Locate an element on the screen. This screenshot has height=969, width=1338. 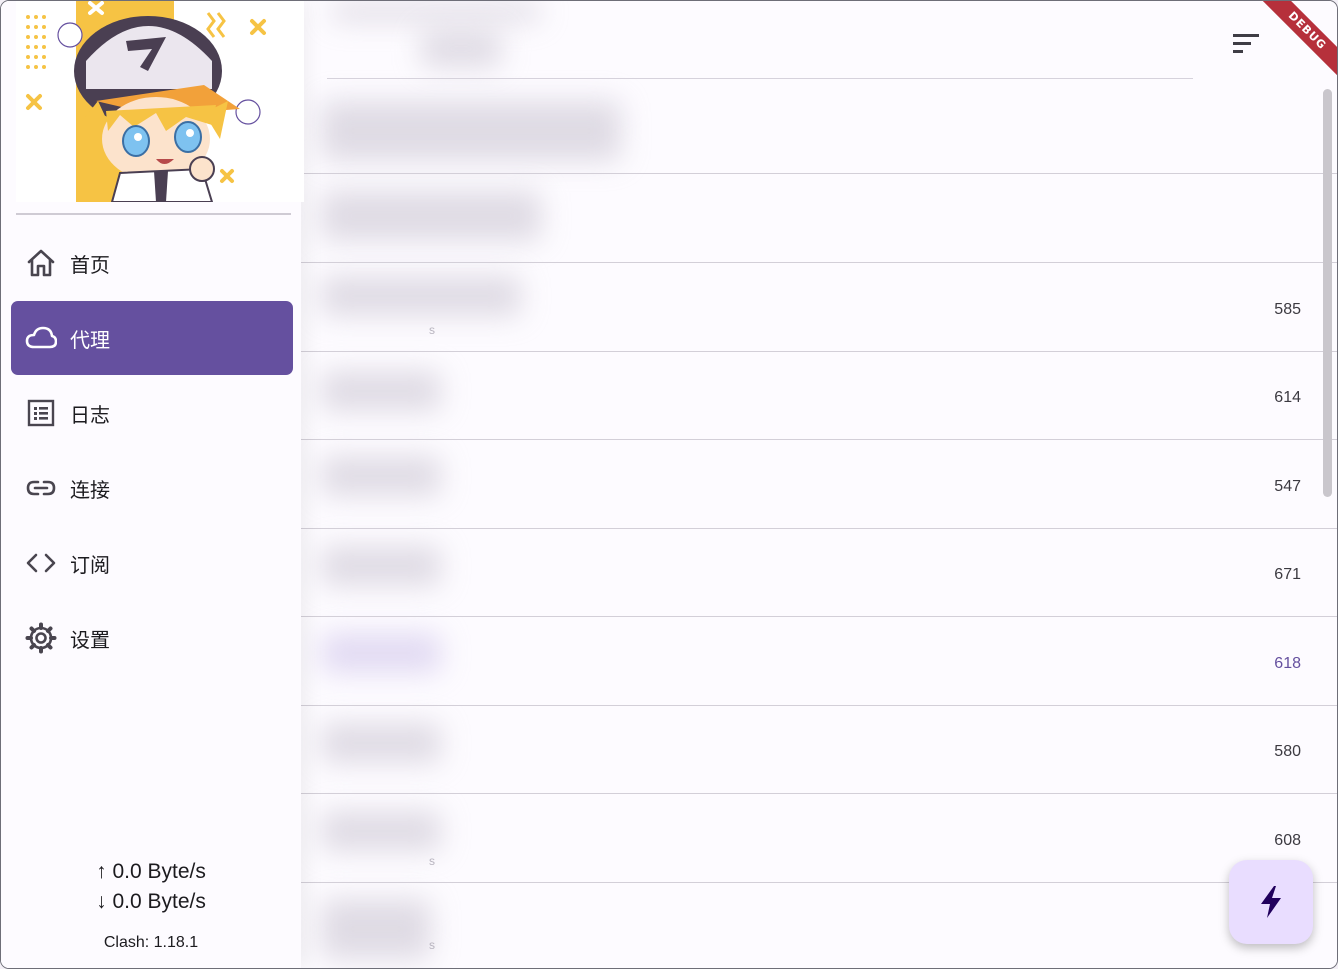
proxy-group-row is located at coordinates (819, 129).